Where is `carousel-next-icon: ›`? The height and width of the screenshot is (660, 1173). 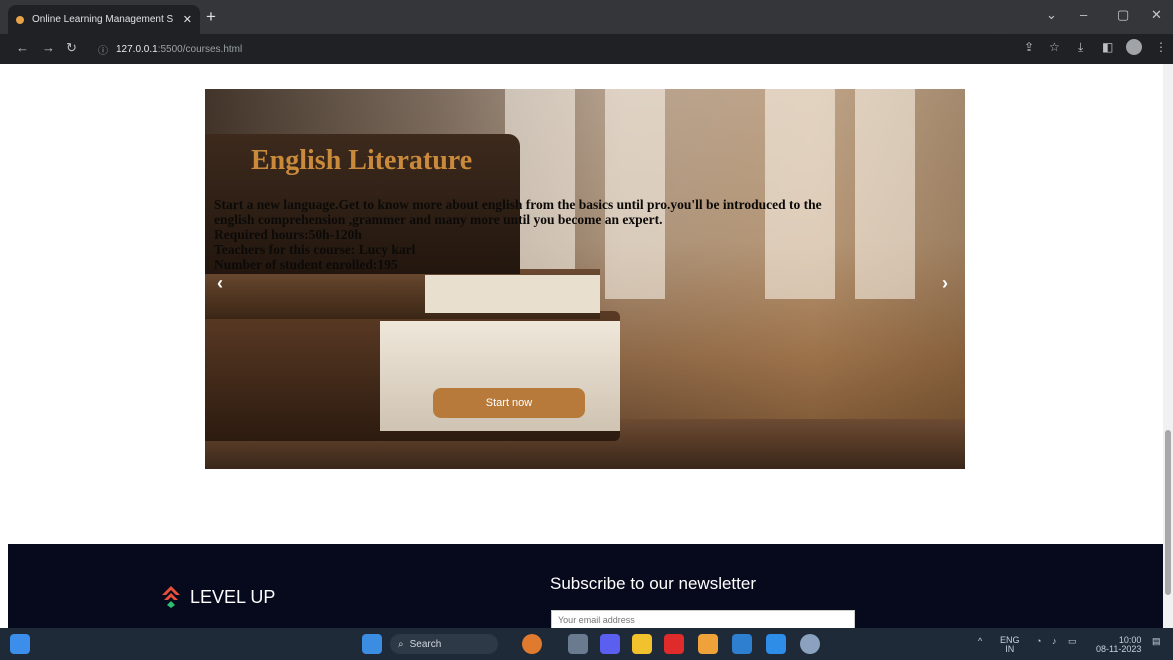 carousel-next-icon: › is located at coordinates (945, 283).